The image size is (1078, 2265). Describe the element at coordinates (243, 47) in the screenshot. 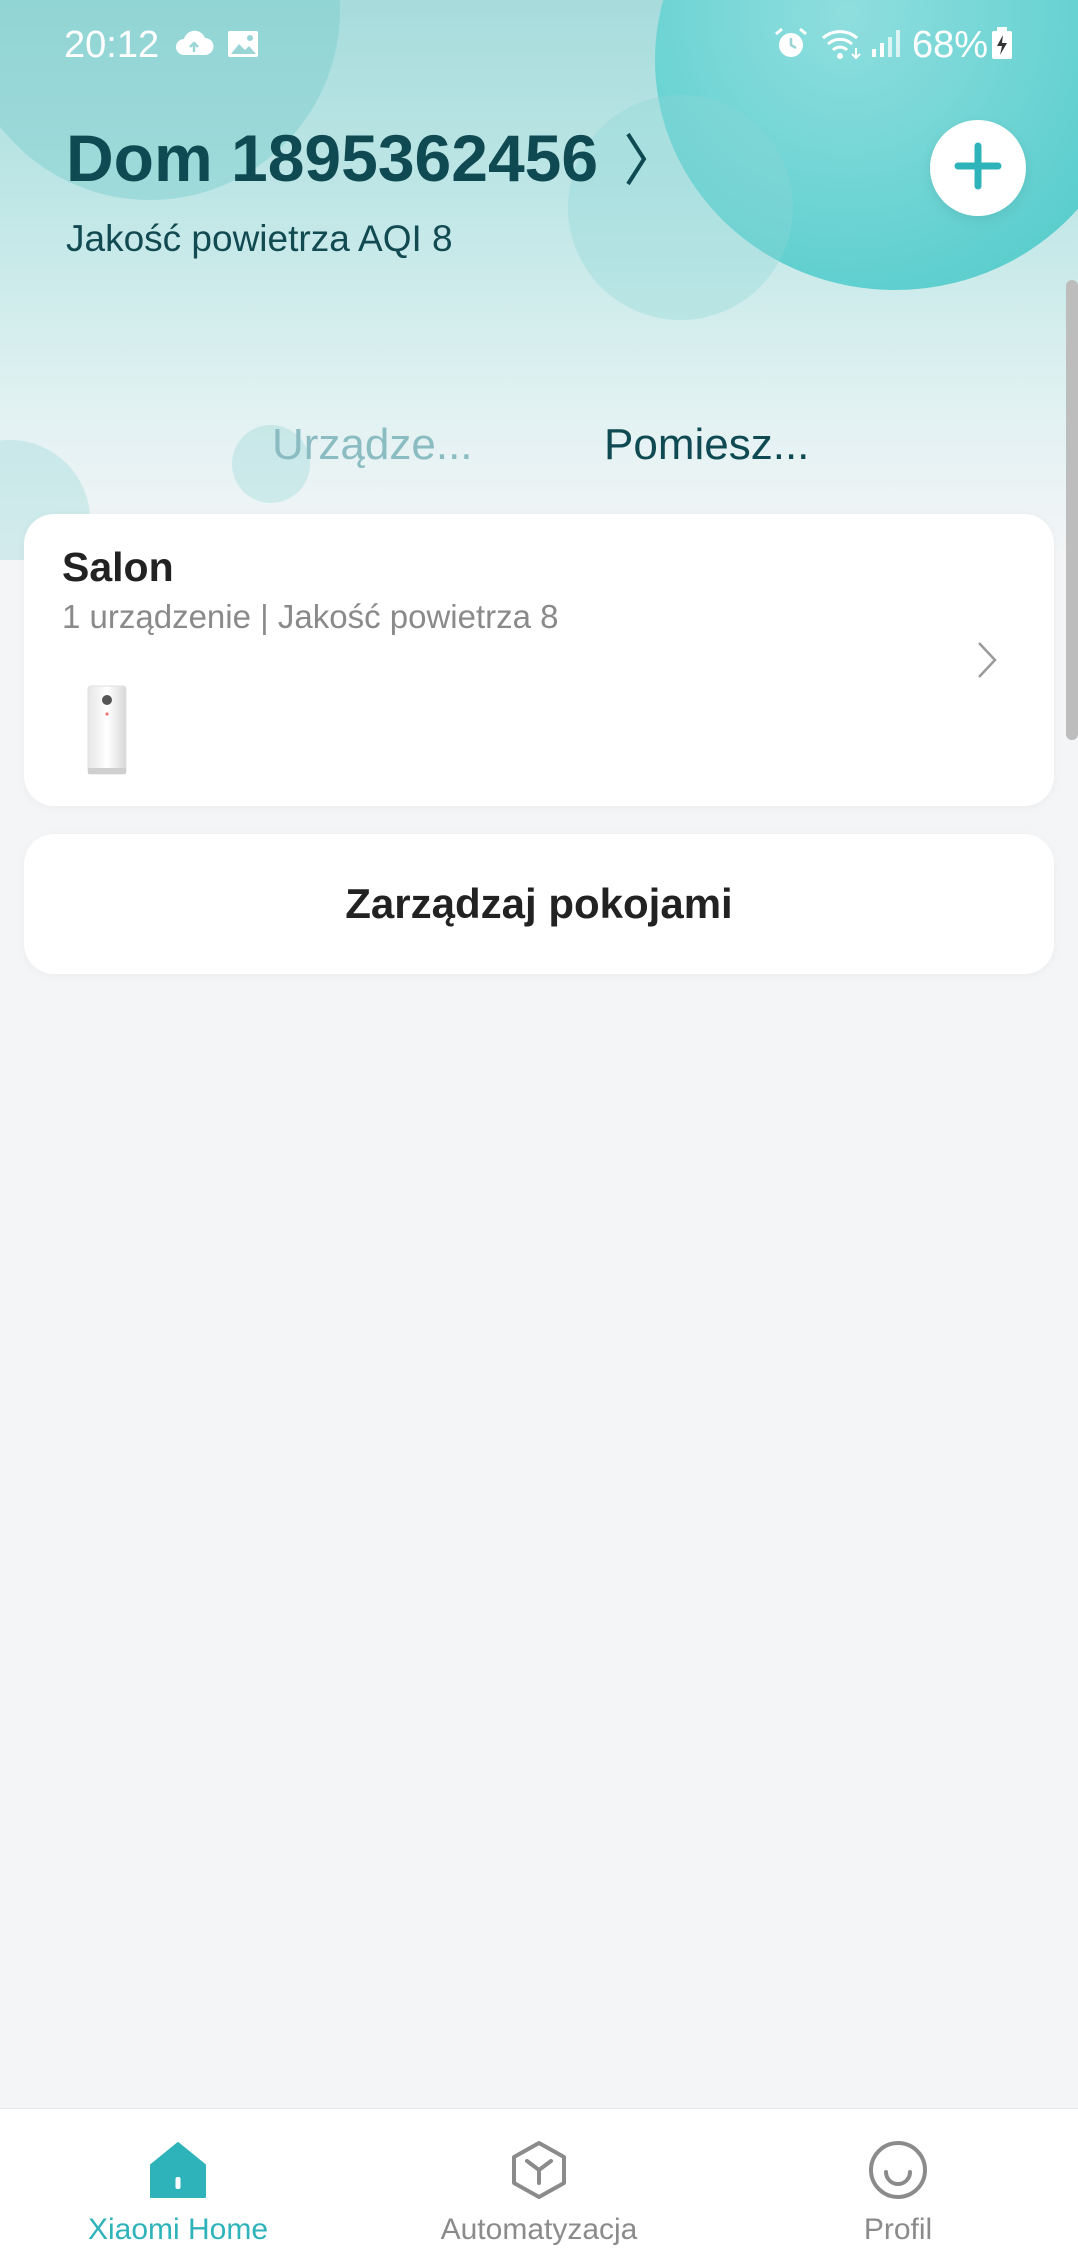

I see `image-icon` at that location.